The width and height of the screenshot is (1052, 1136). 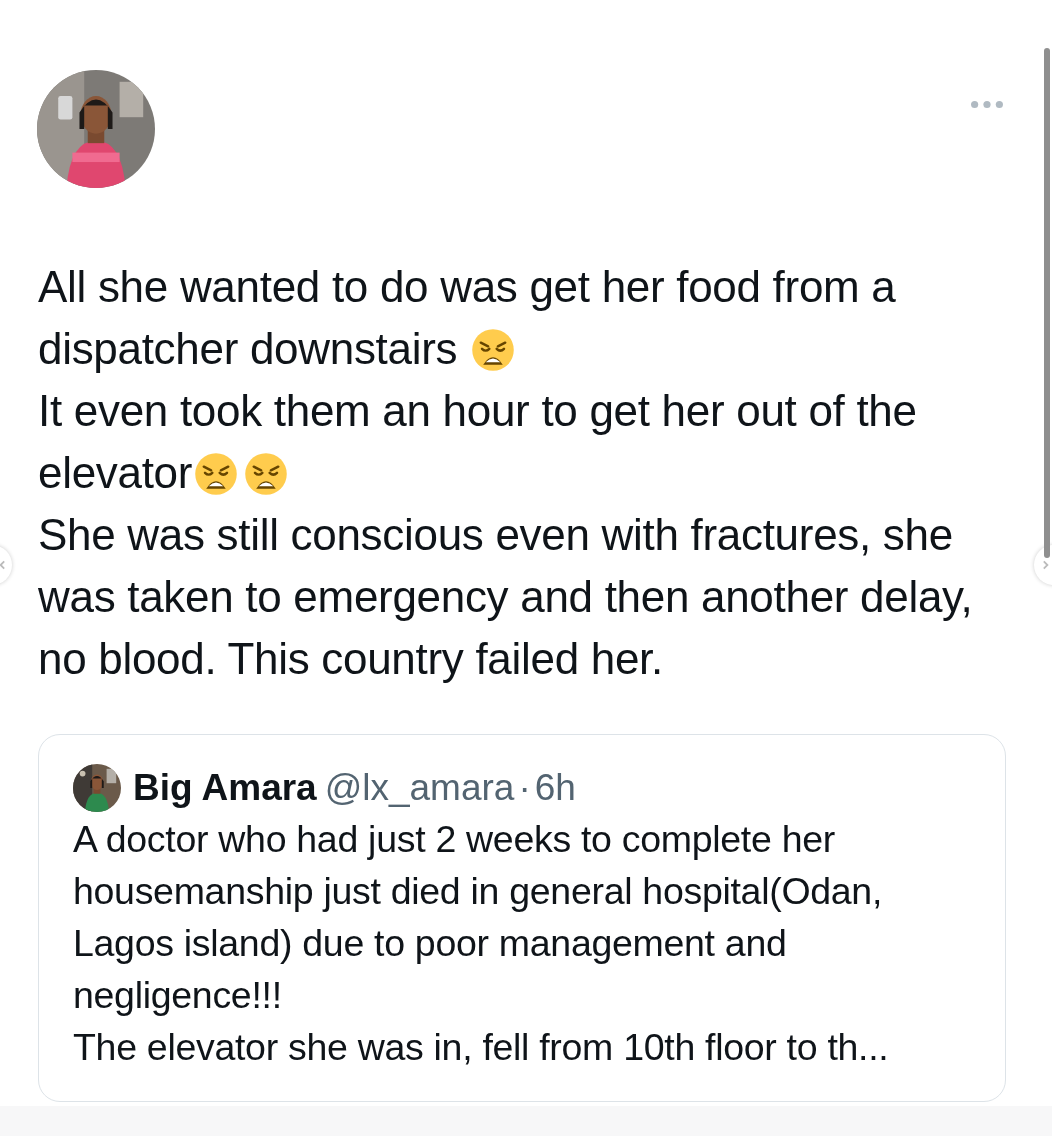 I want to click on author-name: Big Amara, so click(x=225, y=788).